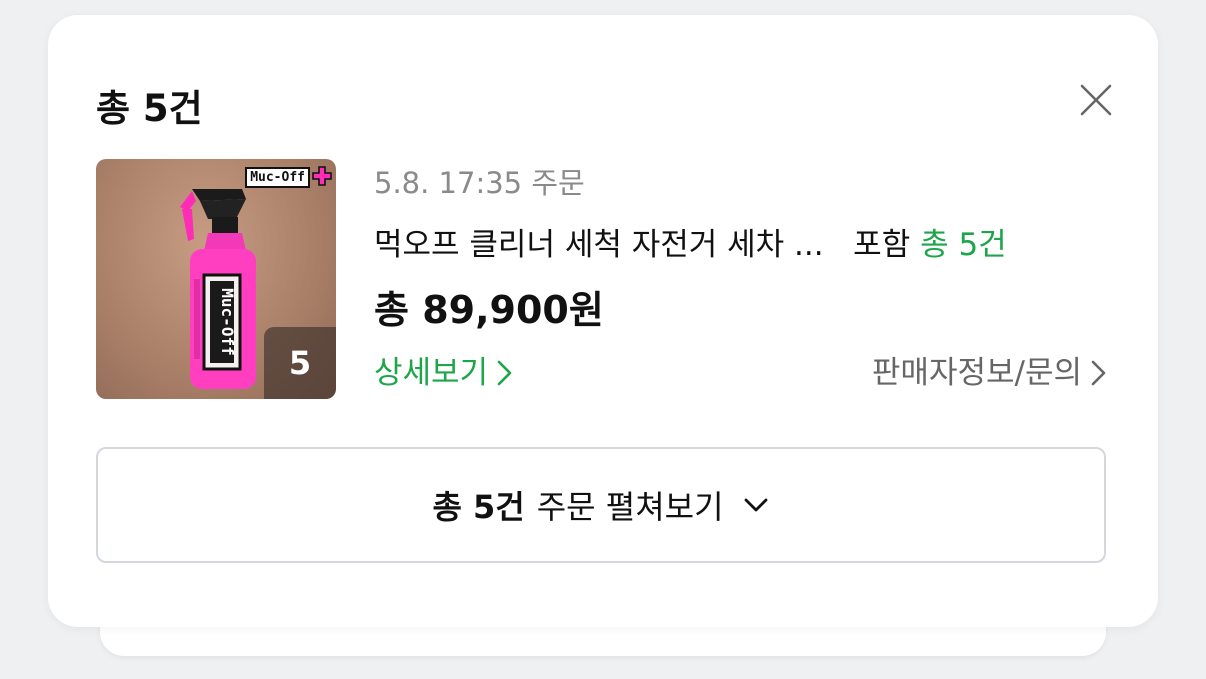 This screenshot has height=679, width=1206. What do you see at coordinates (976, 373) in the screenshot?
I see `seller-info-label: 판매자정보/문의` at bounding box center [976, 373].